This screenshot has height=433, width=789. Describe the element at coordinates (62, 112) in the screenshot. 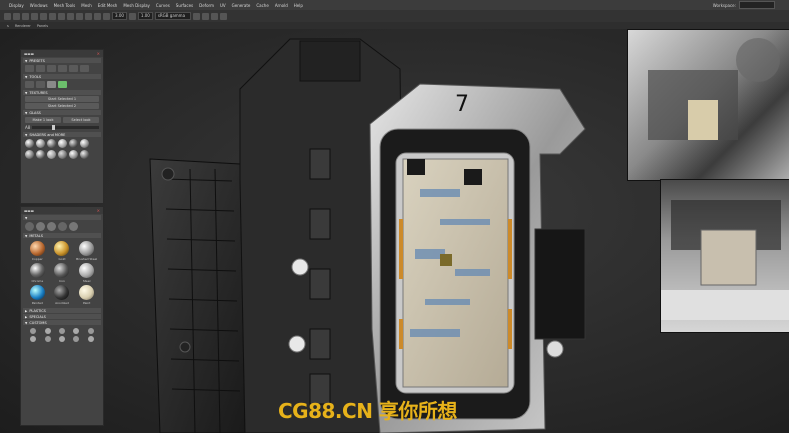

I see `section-glass: ▼ GLASS` at that location.